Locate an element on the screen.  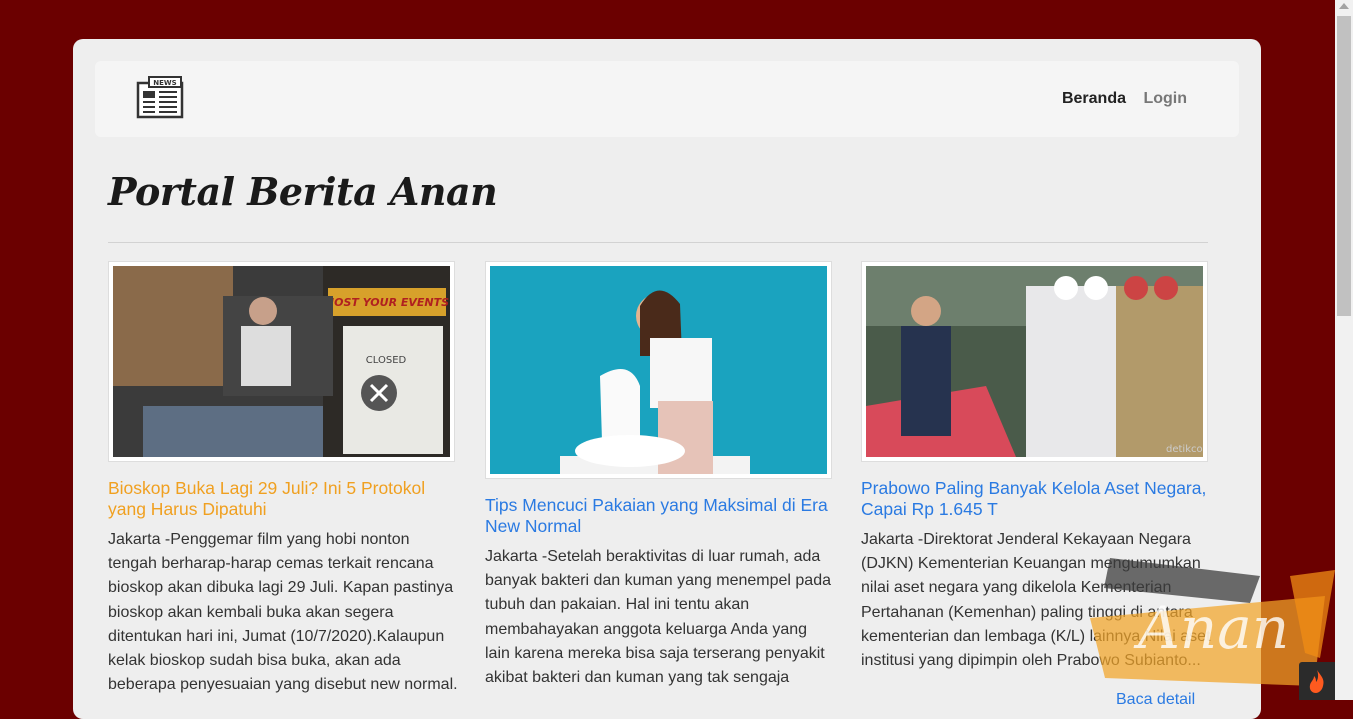
watermark-text: Anan is located at coordinates (1214, 628).